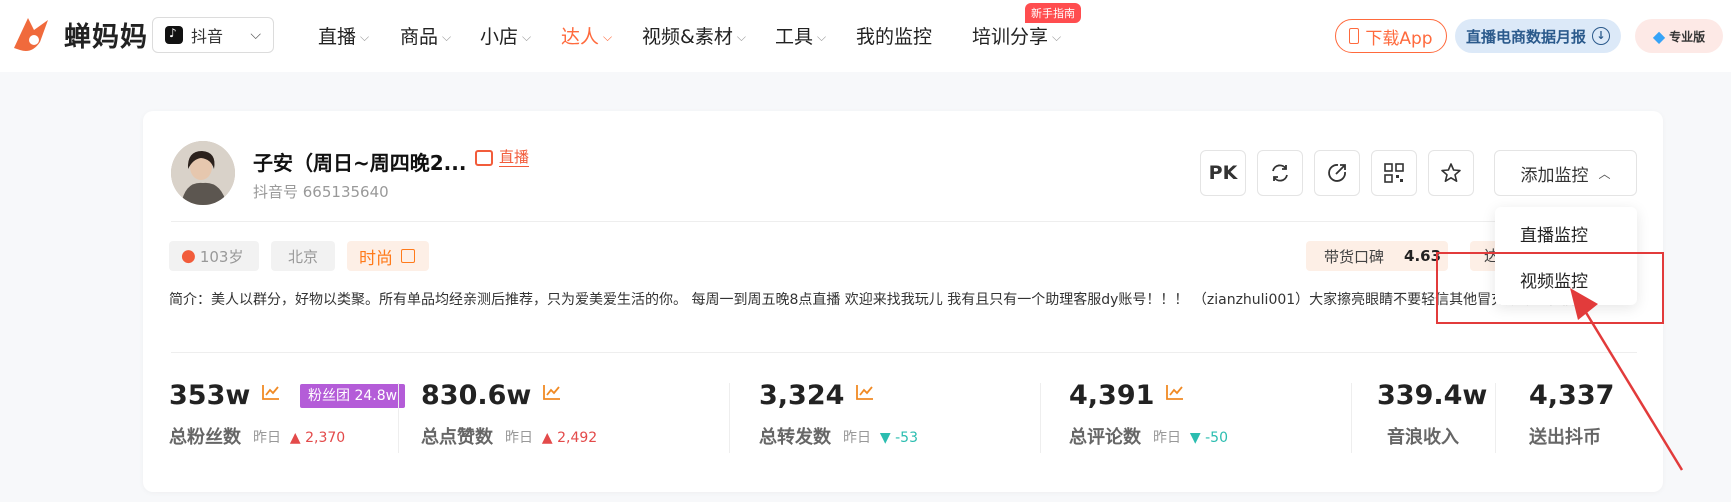 Image resolution: width=1731 pixels, height=502 pixels. Describe the element at coordinates (337, 37) in the screenshot. I see `nav-live-label: 直播` at that location.